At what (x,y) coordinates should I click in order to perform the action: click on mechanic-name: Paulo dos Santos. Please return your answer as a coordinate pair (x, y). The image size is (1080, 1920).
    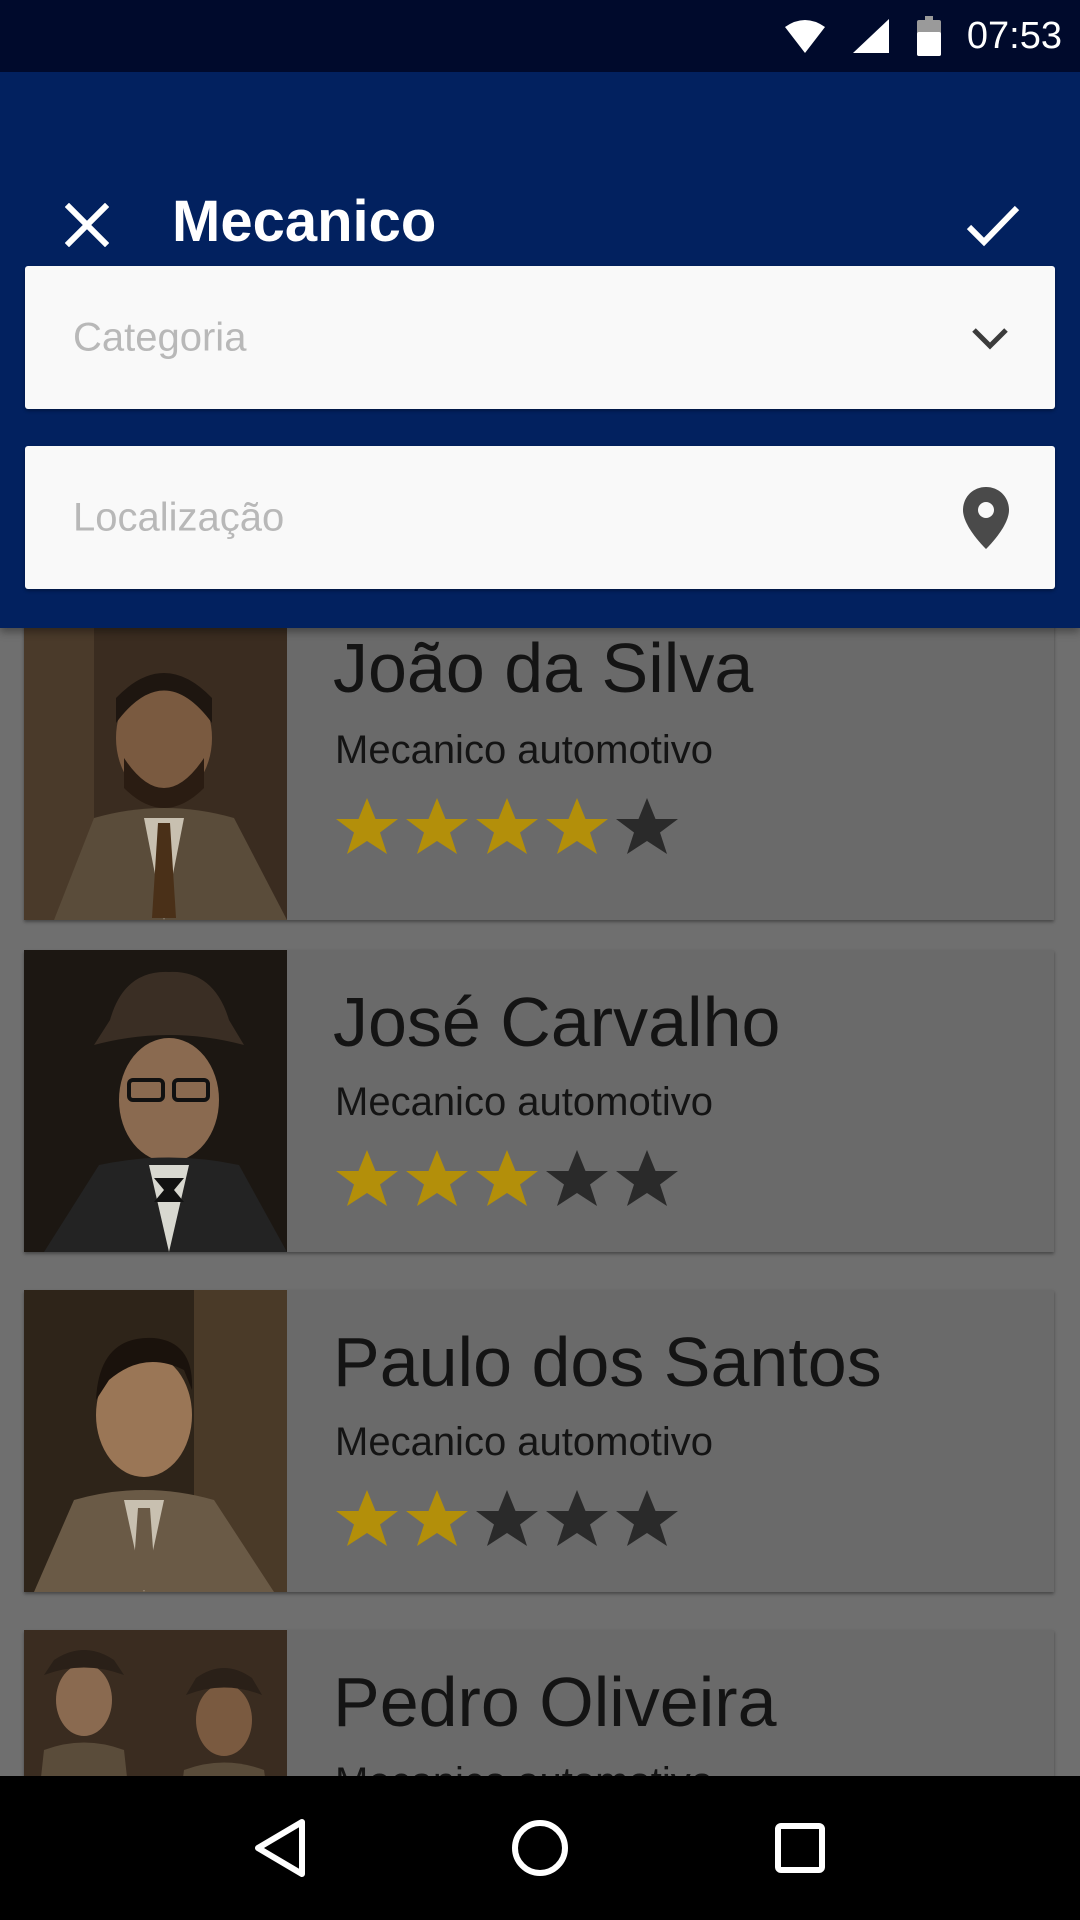
    Looking at the image, I should click on (607, 1362).